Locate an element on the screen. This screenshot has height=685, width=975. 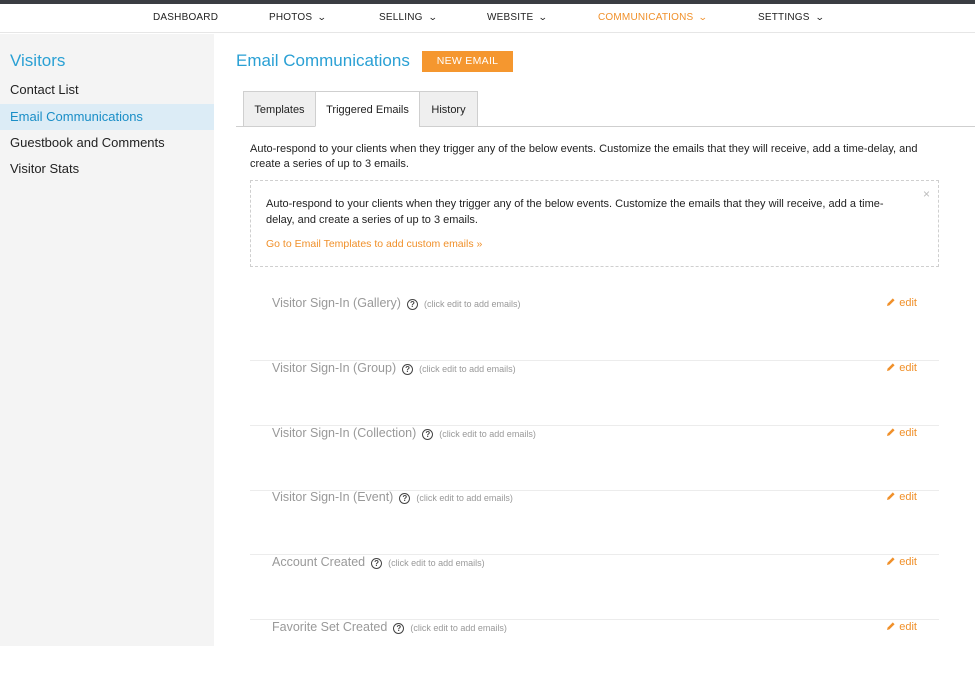
nav-website: WEBSITE ⌄ is located at coordinates (518, 17).